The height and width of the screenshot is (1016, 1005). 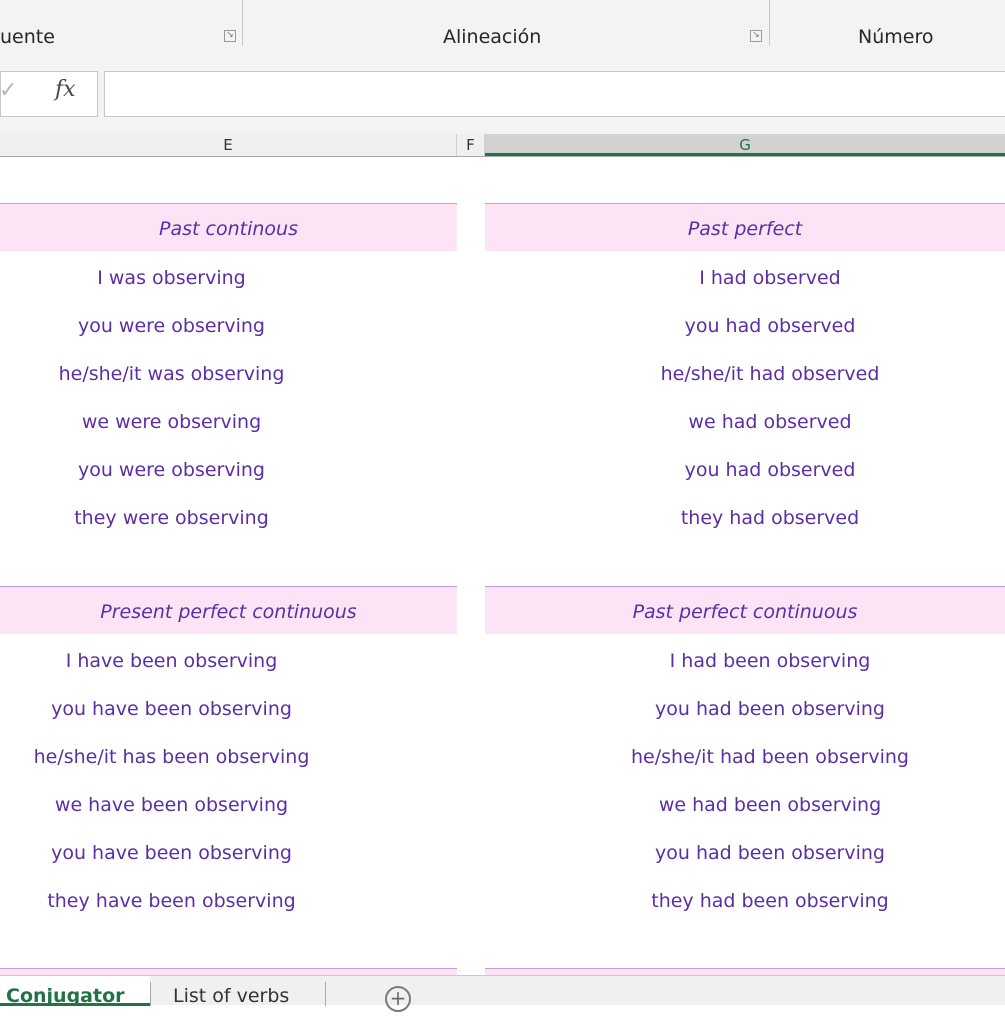 What do you see at coordinates (745, 518) in the screenshot?
I see `table-cell: they had observed` at bounding box center [745, 518].